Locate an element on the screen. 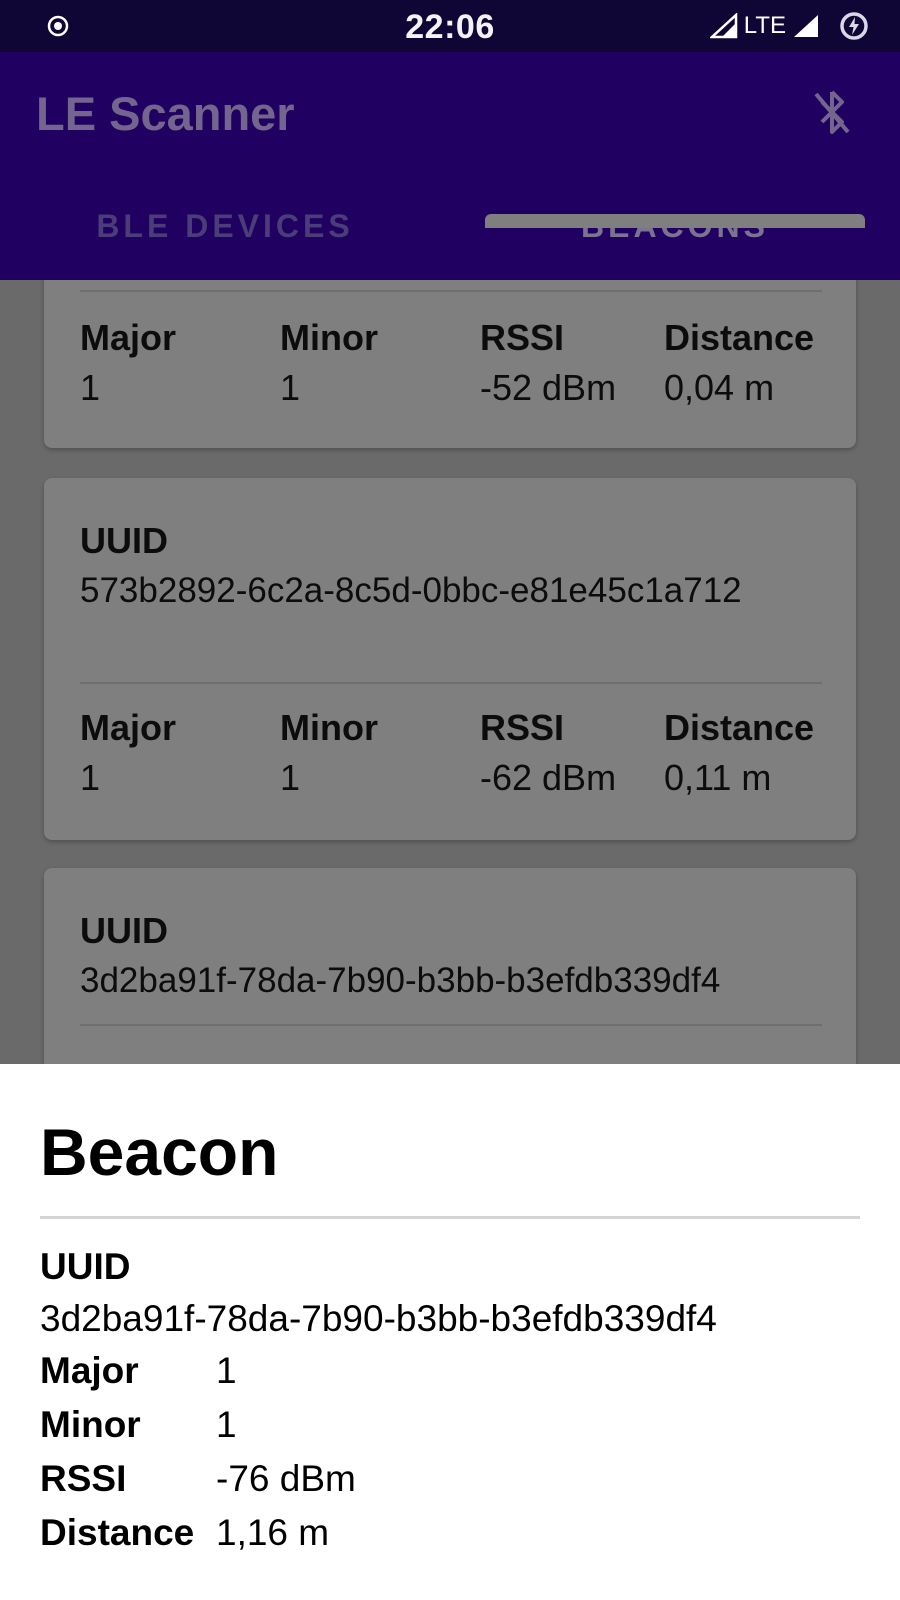 The width and height of the screenshot is (900, 1600). sheet-minor-label: Minor is located at coordinates (90, 1424).